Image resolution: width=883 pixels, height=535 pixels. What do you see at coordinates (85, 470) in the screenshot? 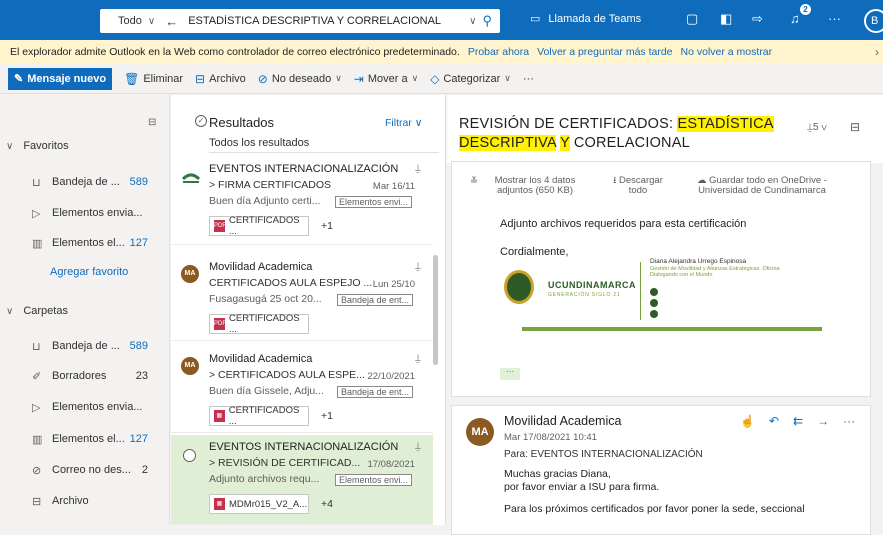
I see `sidebar-item-junk: ⊘ Correo no des... 2` at bounding box center [85, 470].